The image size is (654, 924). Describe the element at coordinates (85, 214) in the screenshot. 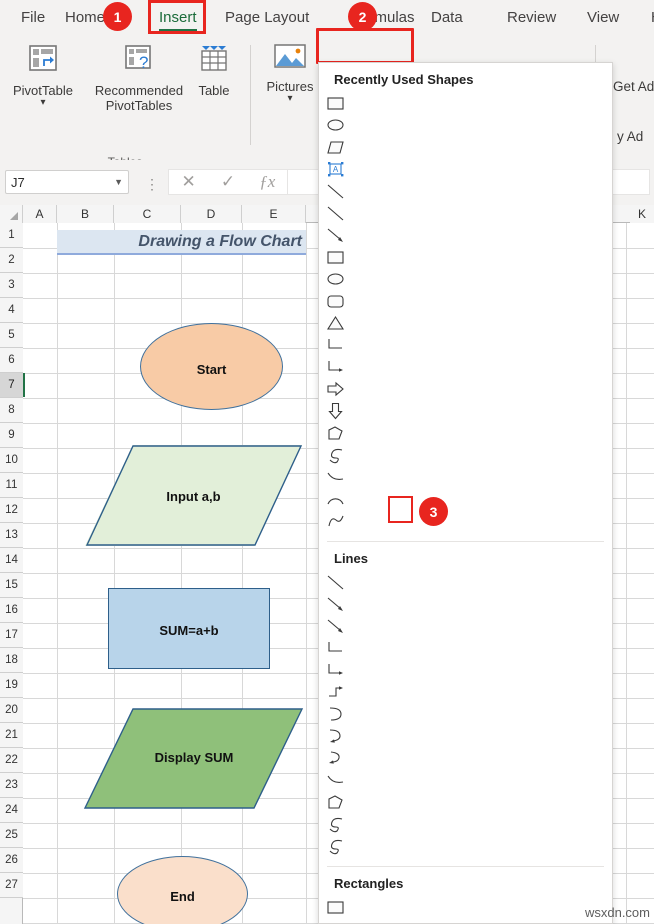

I see `column-header-b: B` at that location.